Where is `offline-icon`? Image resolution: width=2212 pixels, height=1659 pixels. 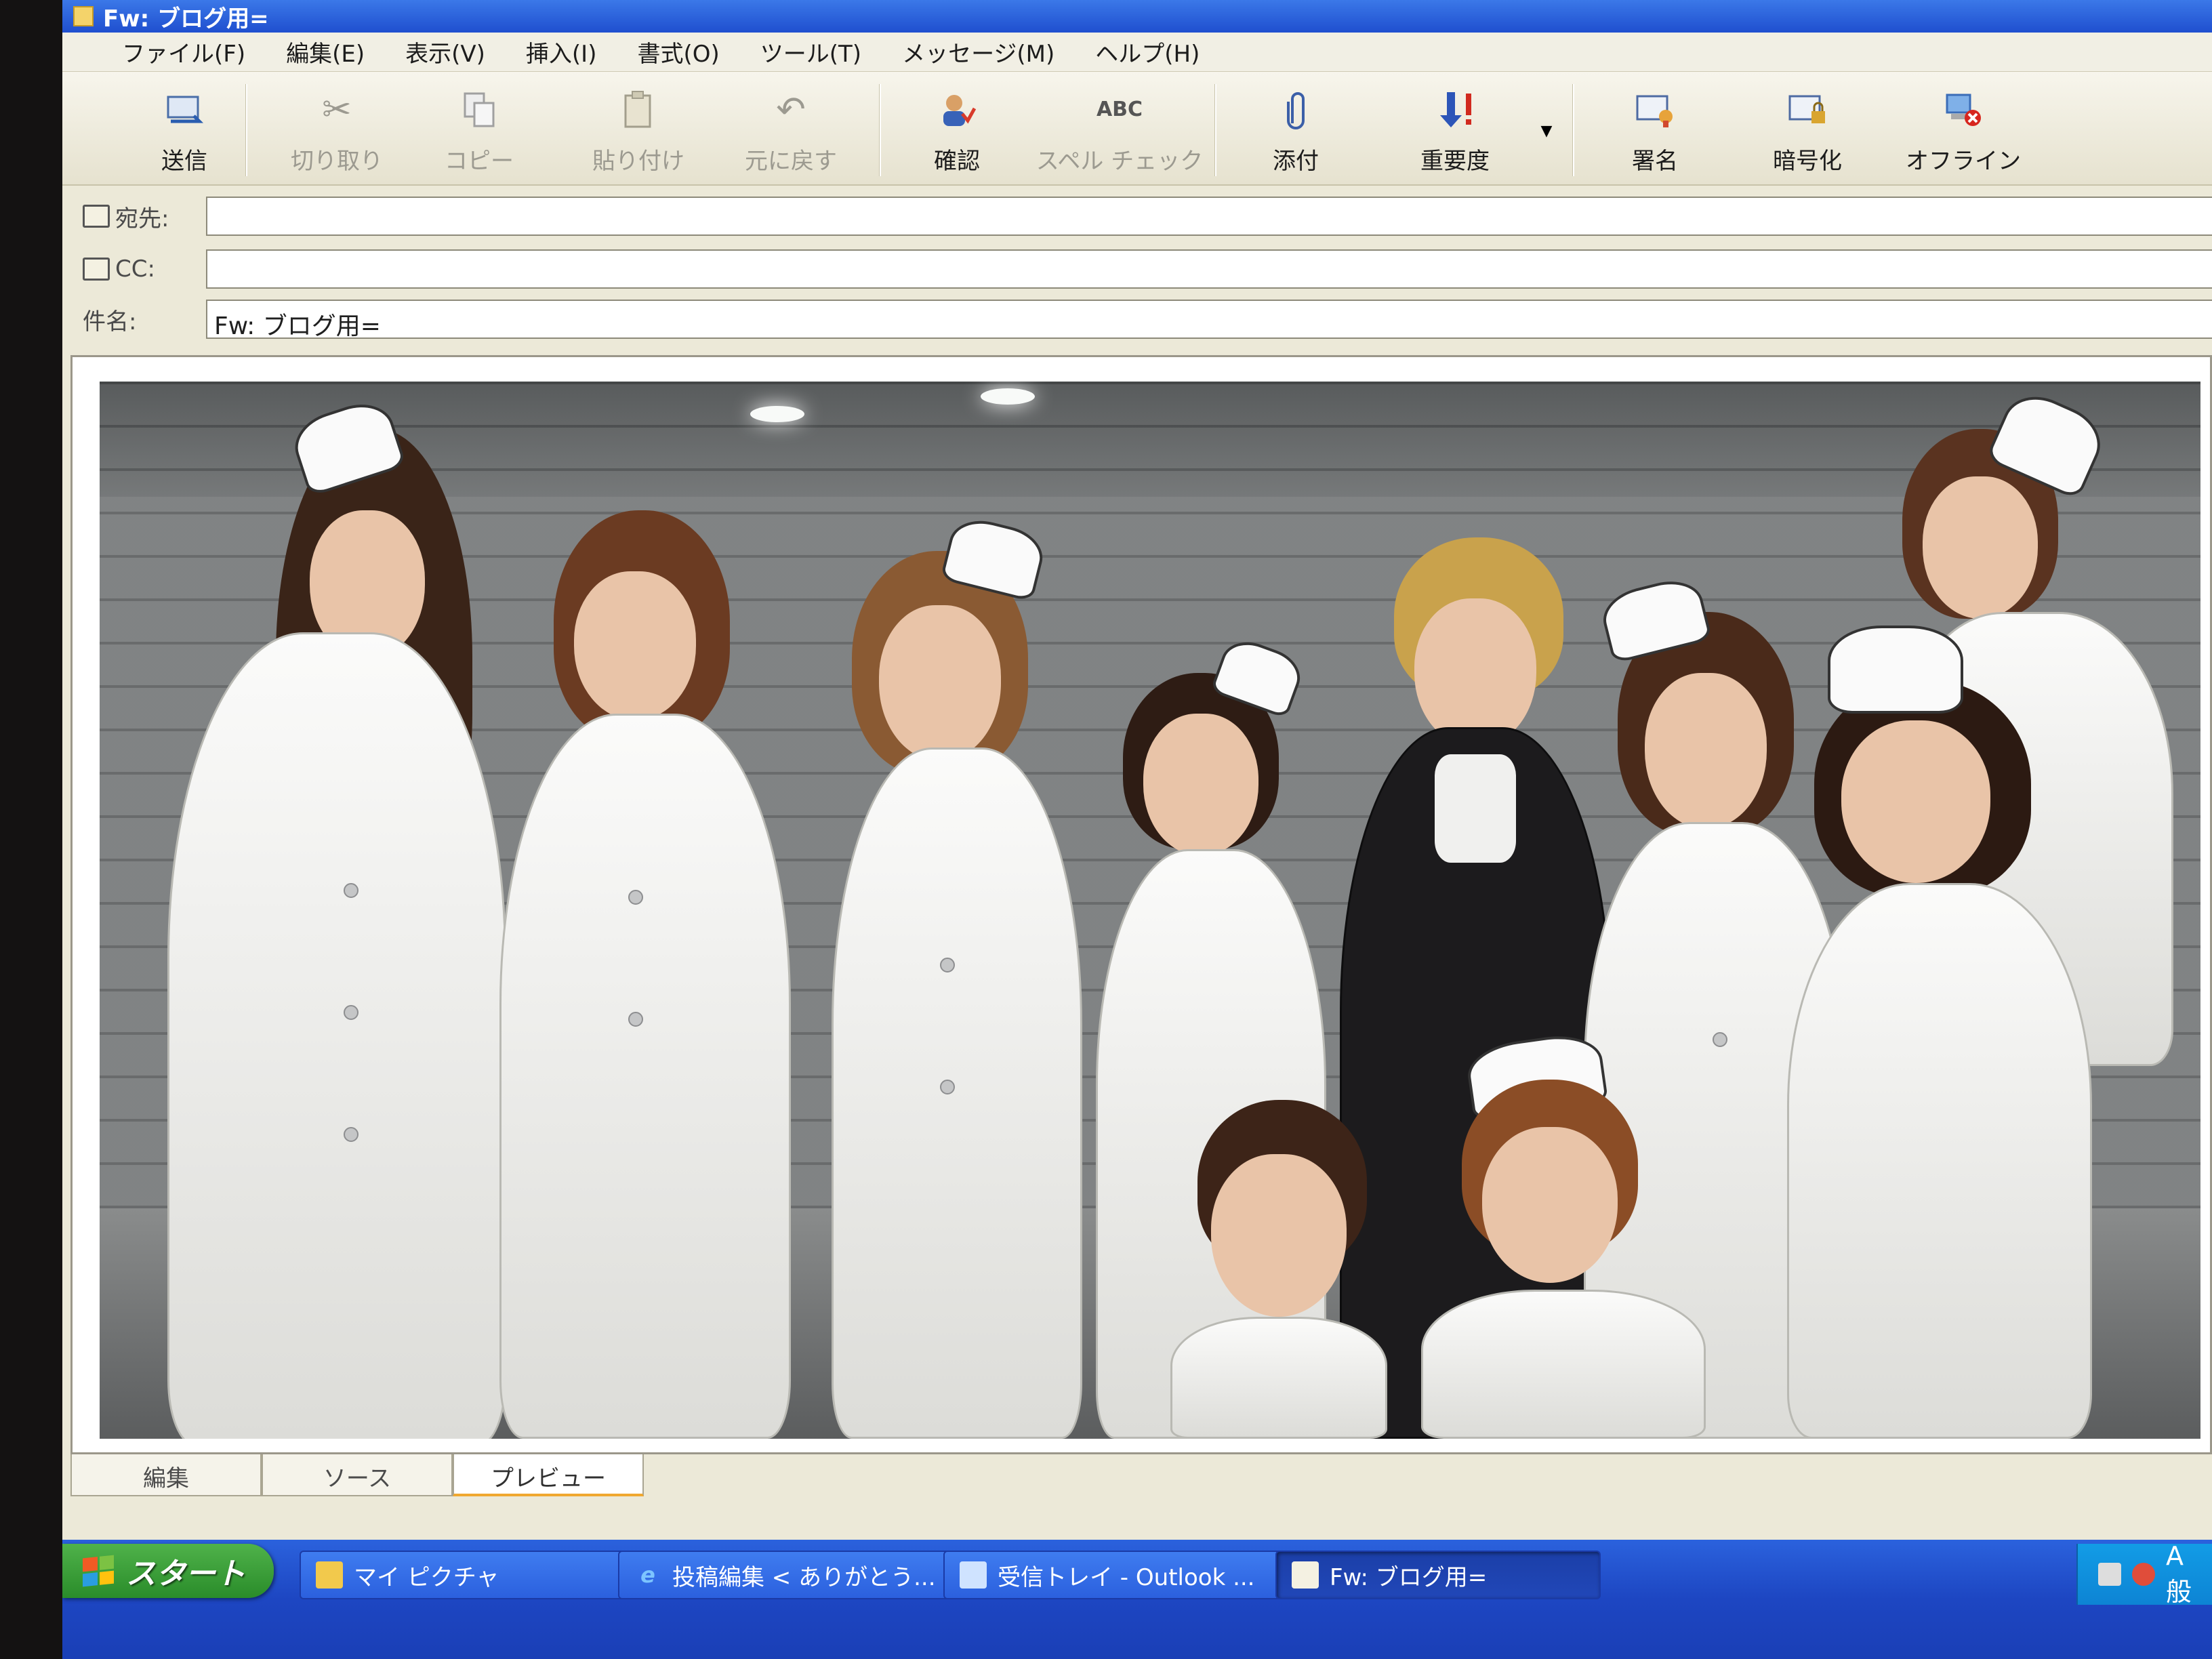
offline-icon is located at coordinates (1963, 110).